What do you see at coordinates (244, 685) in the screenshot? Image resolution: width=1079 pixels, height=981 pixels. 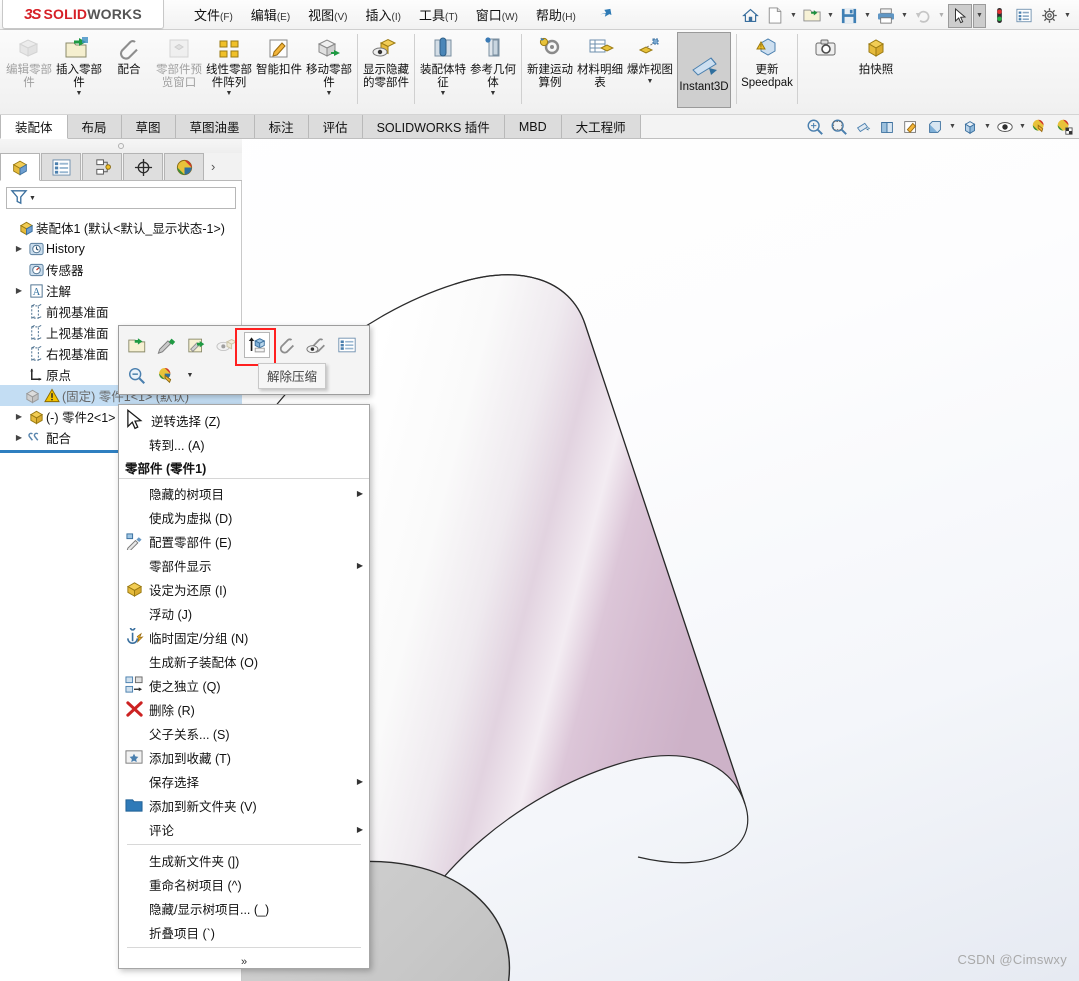 I see `menu-item-make-independent: 使之独立 (Q)` at bounding box center [244, 685].